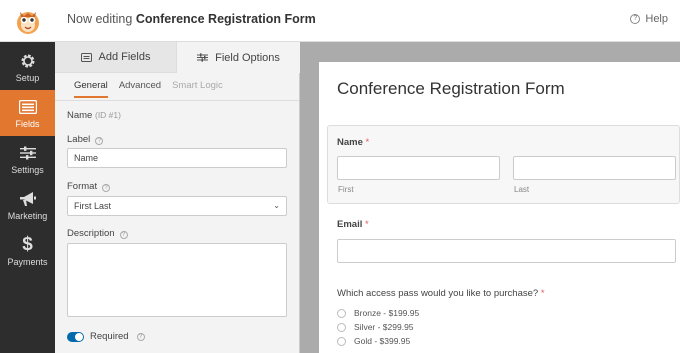 Image resolution: width=680 pixels, height=353 pixels. I want to click on sidebar-item-label: Marketing, so click(27, 216).